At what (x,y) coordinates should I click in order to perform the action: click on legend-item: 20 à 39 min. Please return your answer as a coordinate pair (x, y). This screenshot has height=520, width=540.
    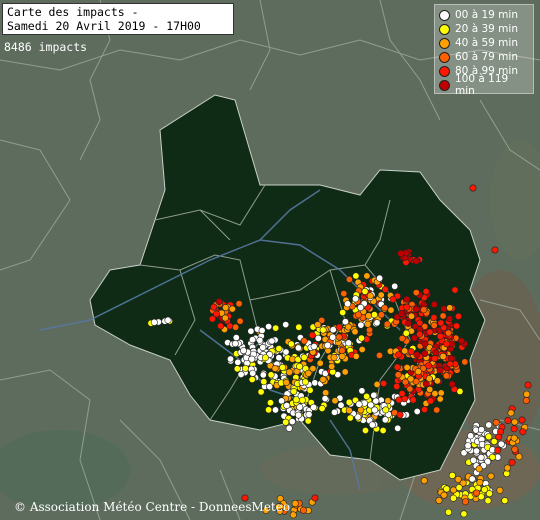
    Looking at the image, I should click on (484, 29).